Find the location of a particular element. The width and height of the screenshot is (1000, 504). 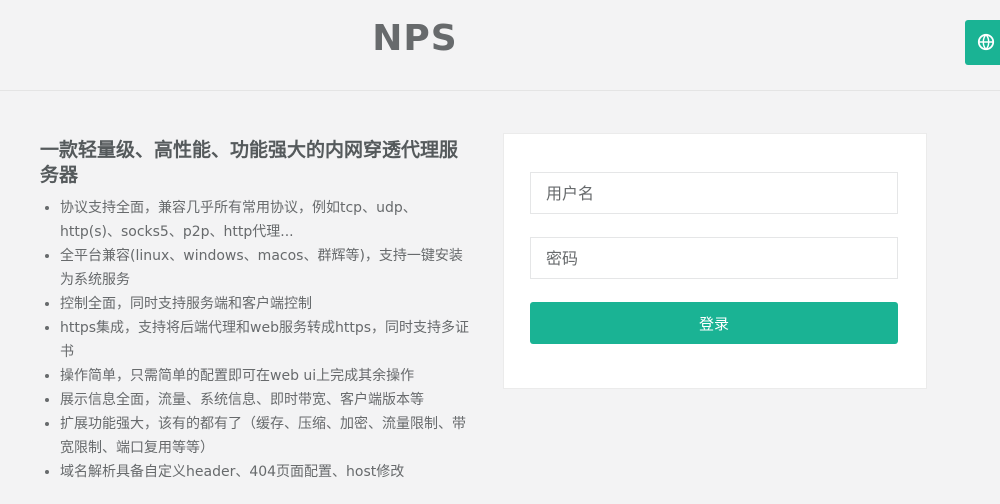

globe-icon is located at coordinates (986, 42).